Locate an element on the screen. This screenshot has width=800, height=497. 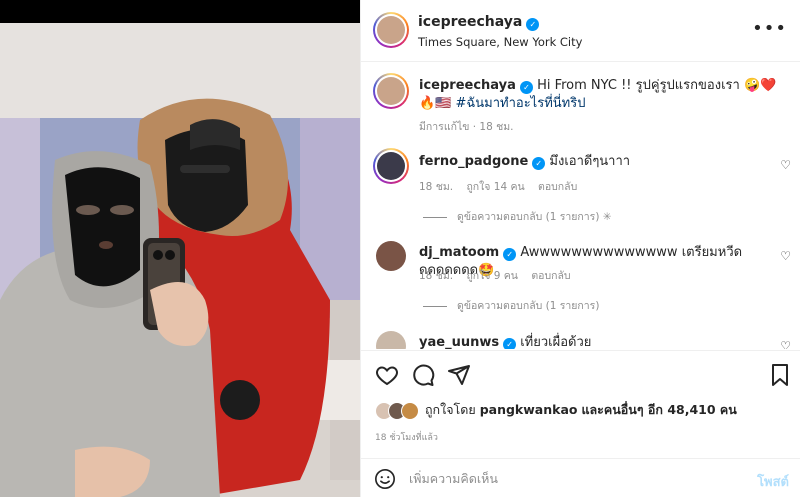
view-replies-button: ดูข้อความตอบกลับ (1 รายการ) ✳ is located at coordinates (517, 216).